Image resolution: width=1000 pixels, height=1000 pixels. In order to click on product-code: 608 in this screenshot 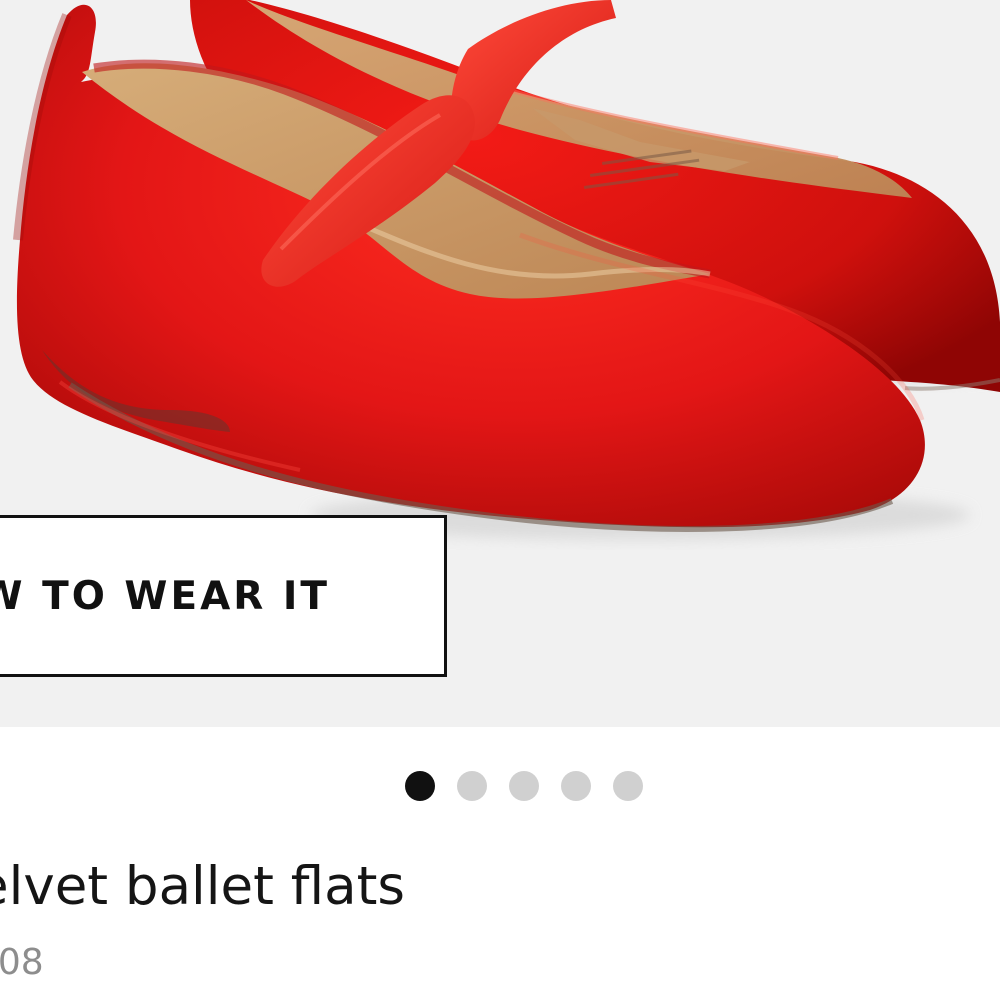, I will do `click(22, 962)`.